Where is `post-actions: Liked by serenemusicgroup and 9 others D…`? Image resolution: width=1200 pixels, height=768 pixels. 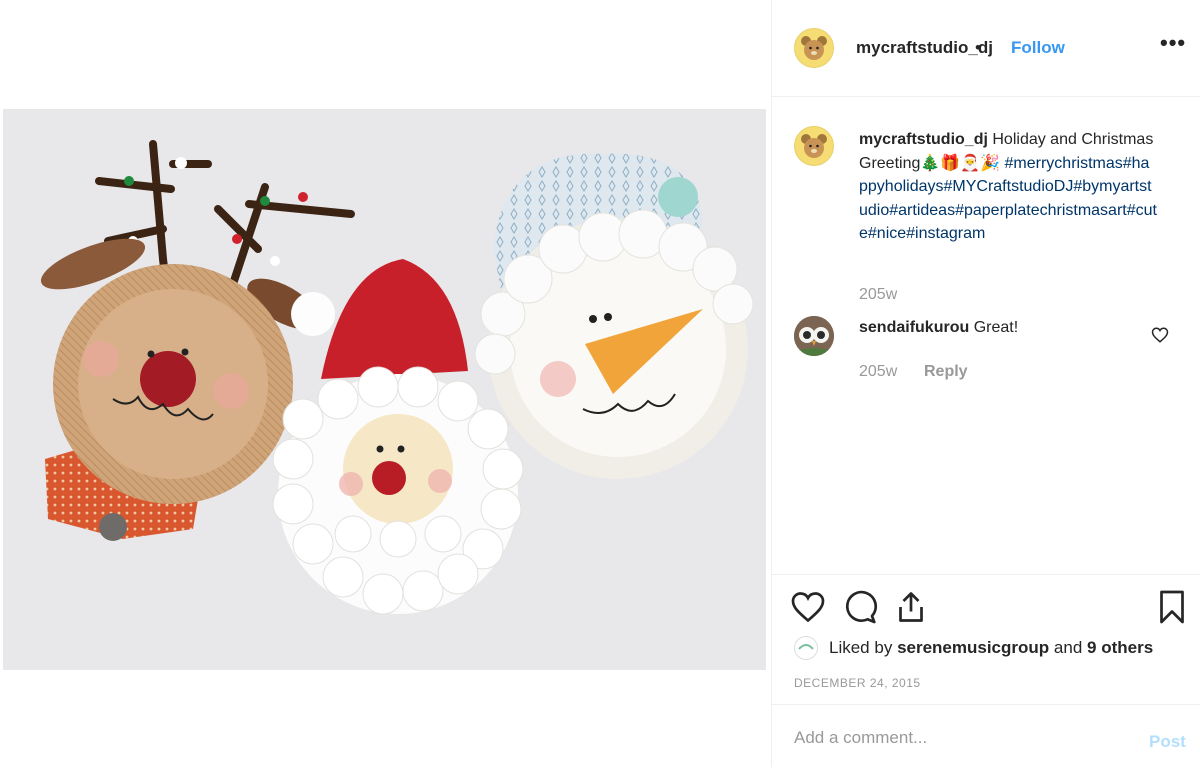 post-actions: Liked by serenemusicgroup and 9 others D… is located at coordinates (986, 639).